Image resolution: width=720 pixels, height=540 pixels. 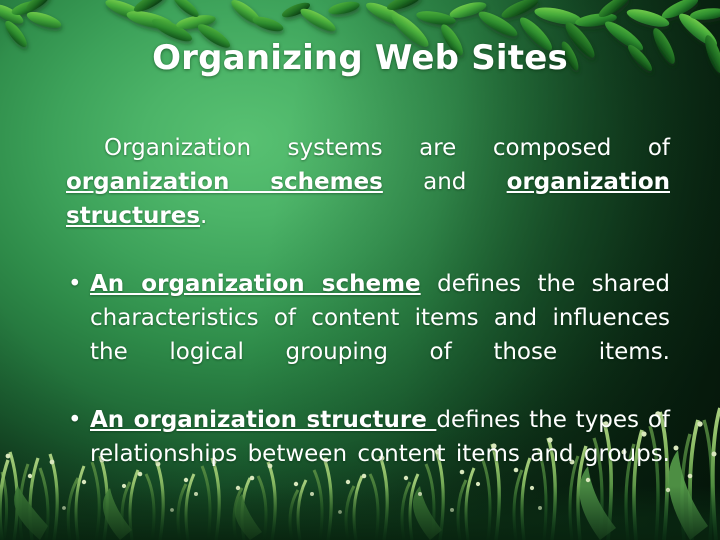 What do you see at coordinates (255, 284) in the screenshot?
I see `bullet-term-an-organization-scheme: An organization scheme` at bounding box center [255, 284].